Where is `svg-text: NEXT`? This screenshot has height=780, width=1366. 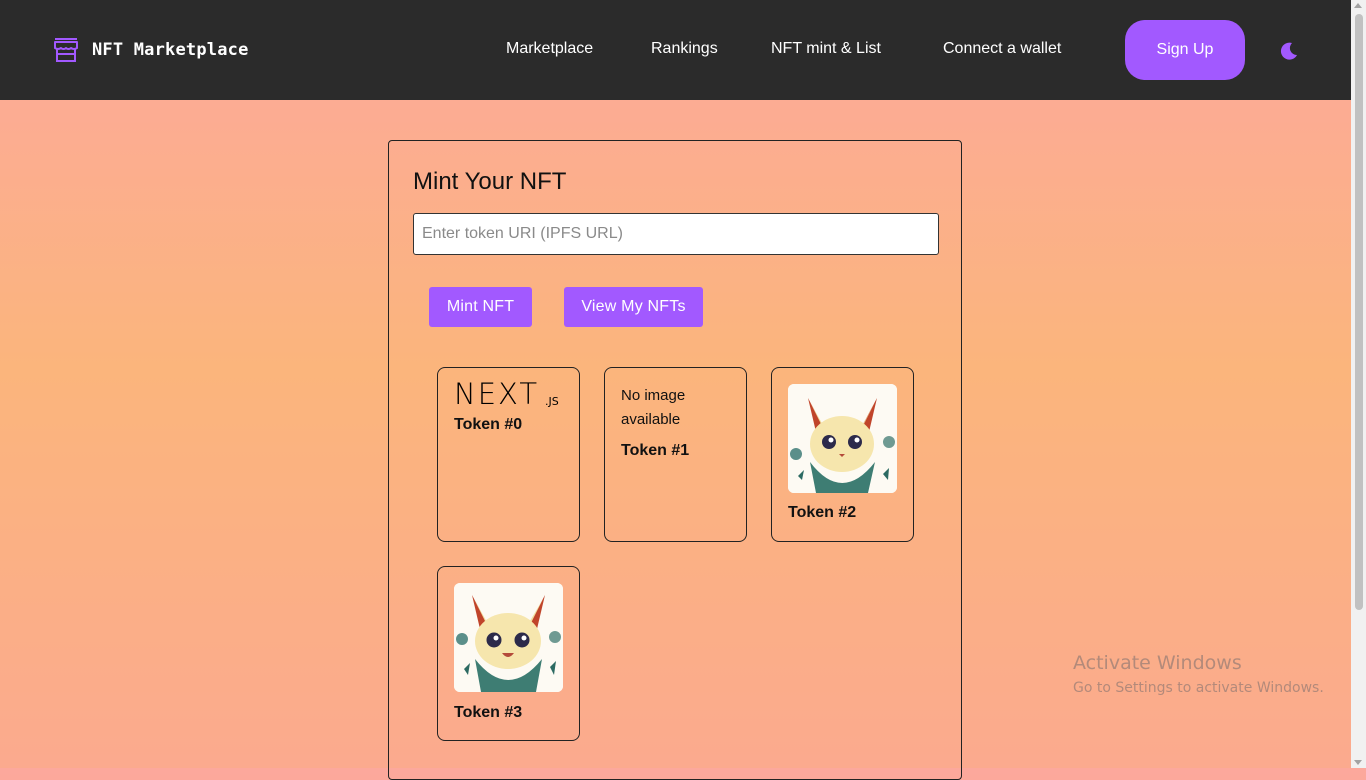 svg-text: NEXT is located at coordinates (496, 394).